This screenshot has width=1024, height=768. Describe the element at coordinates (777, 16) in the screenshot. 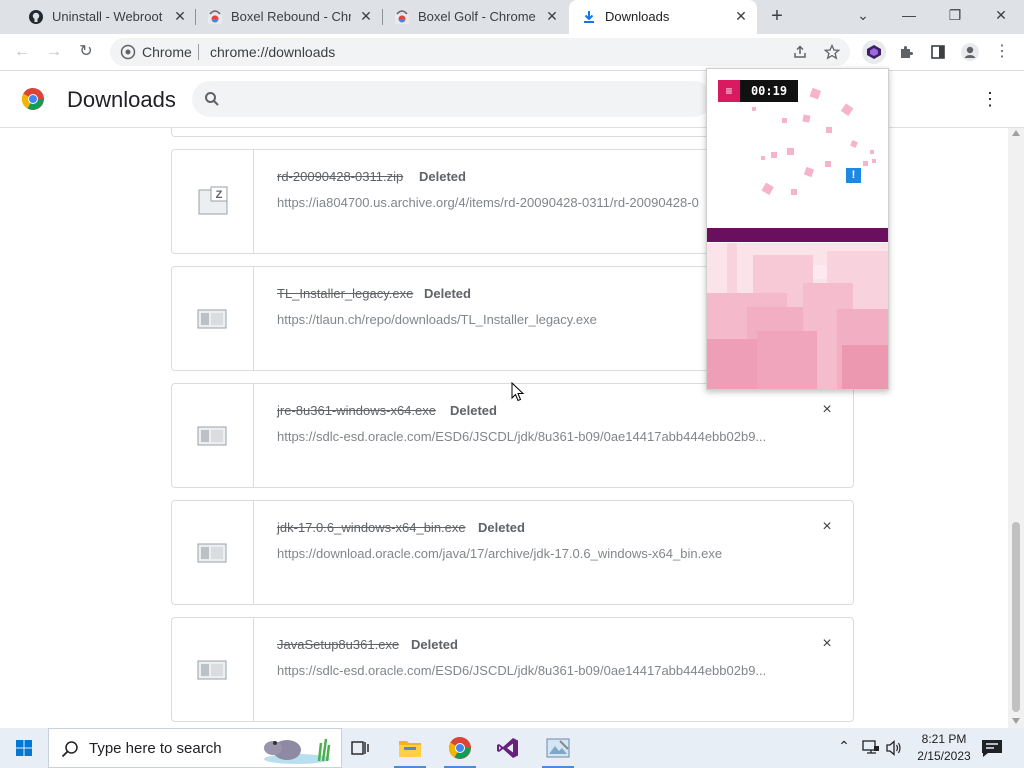

I see `new-tab-button: +` at that location.